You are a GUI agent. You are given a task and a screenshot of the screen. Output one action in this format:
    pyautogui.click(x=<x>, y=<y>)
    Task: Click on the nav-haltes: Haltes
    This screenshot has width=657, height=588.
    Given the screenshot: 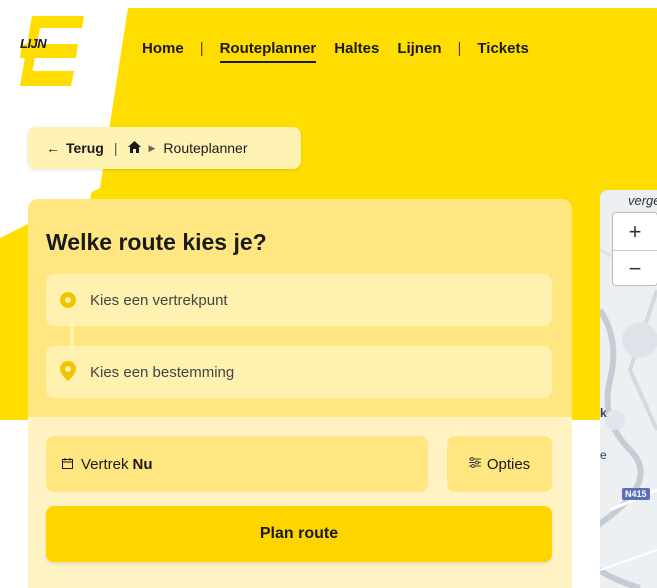 What is the action you would take?
    pyautogui.click(x=356, y=51)
    